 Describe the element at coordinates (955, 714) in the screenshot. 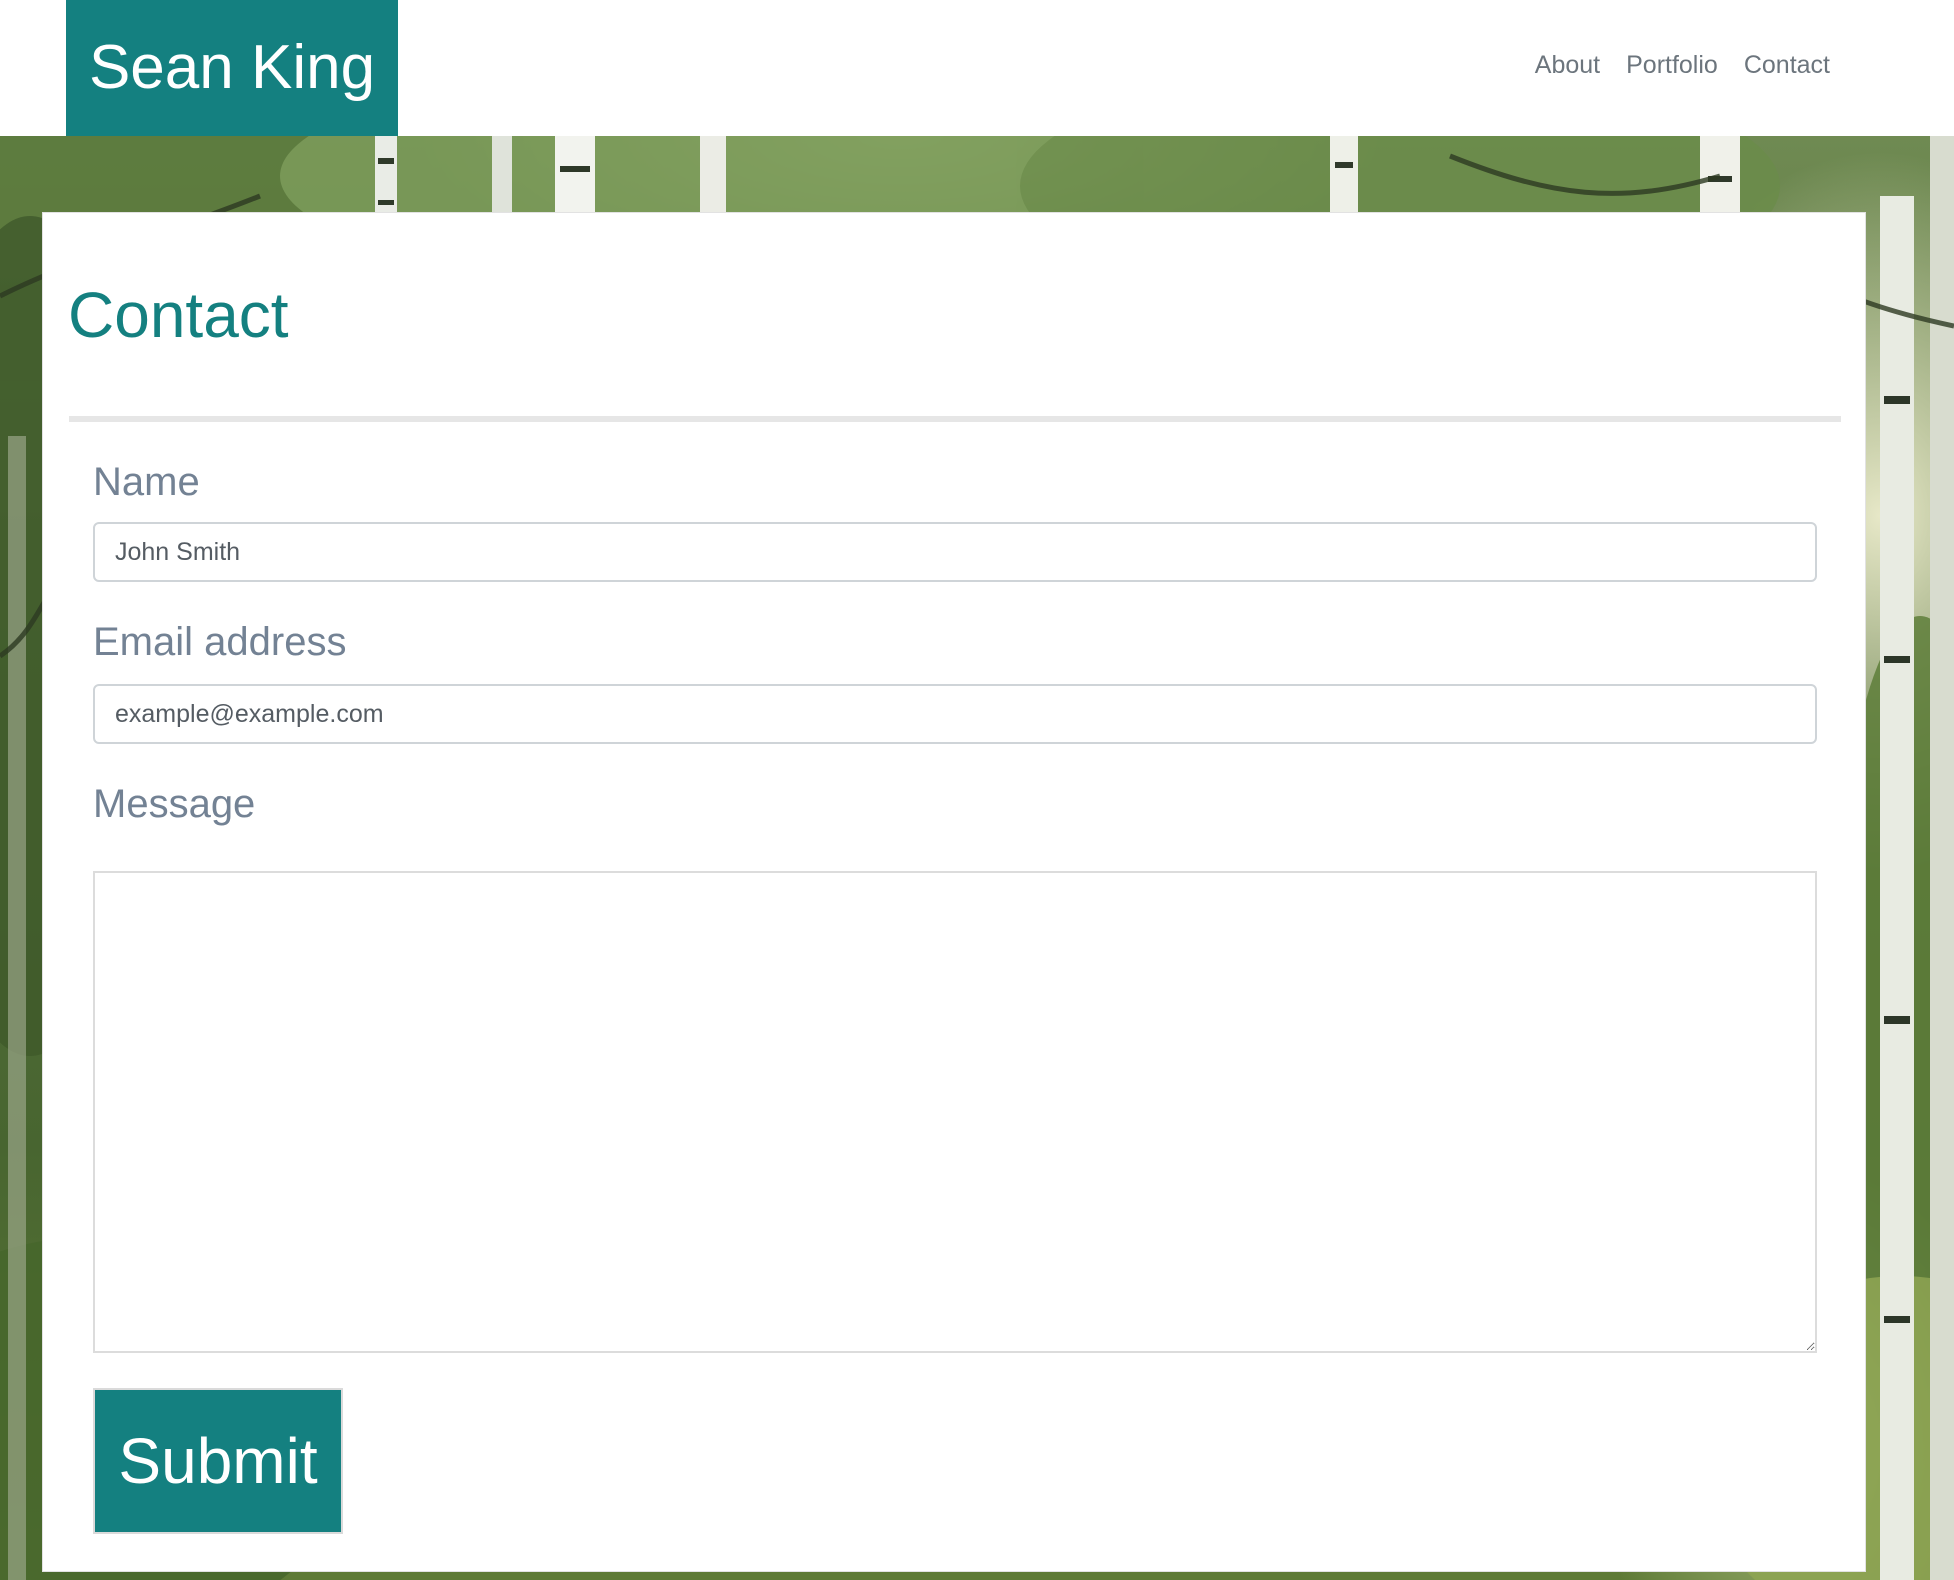

I see `email-input` at that location.